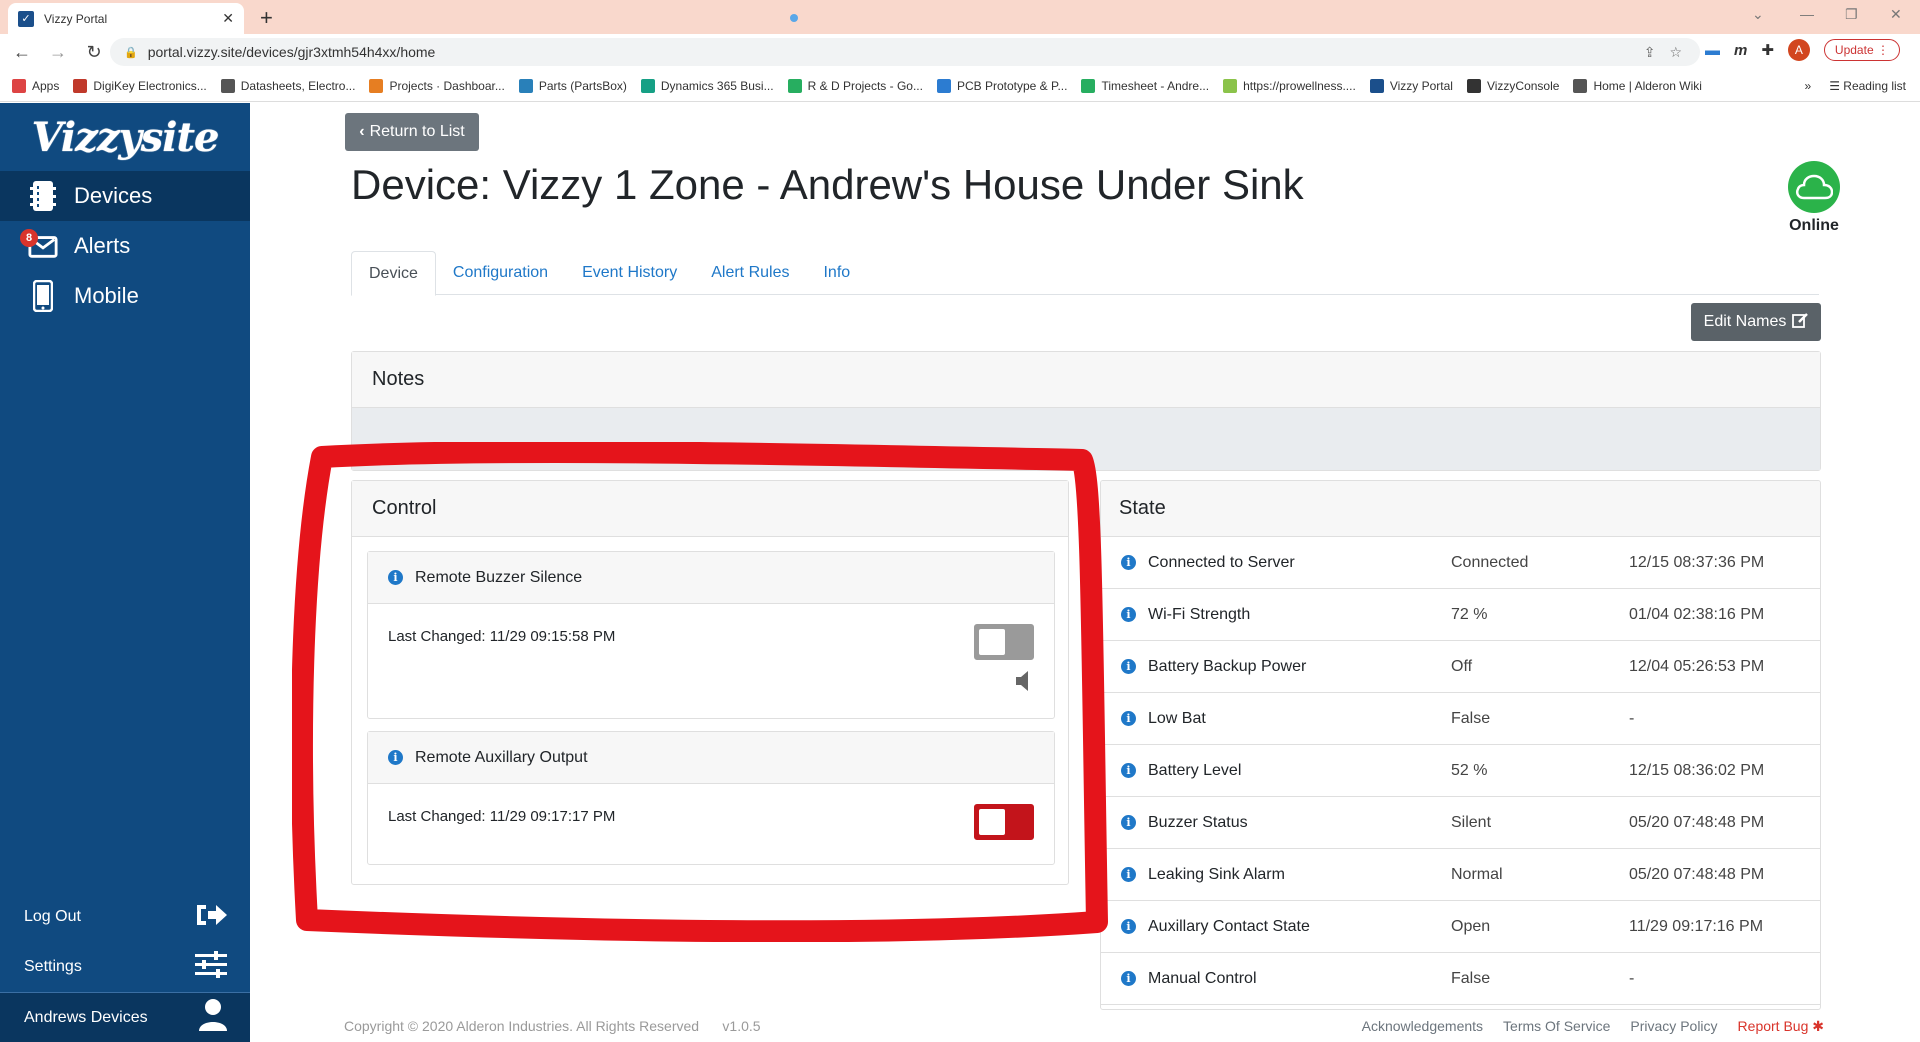 Image resolution: width=1920 pixels, height=1042 pixels. What do you see at coordinates (1512, 85) in the screenshot?
I see `bookmark-item: VizzyConsole` at bounding box center [1512, 85].